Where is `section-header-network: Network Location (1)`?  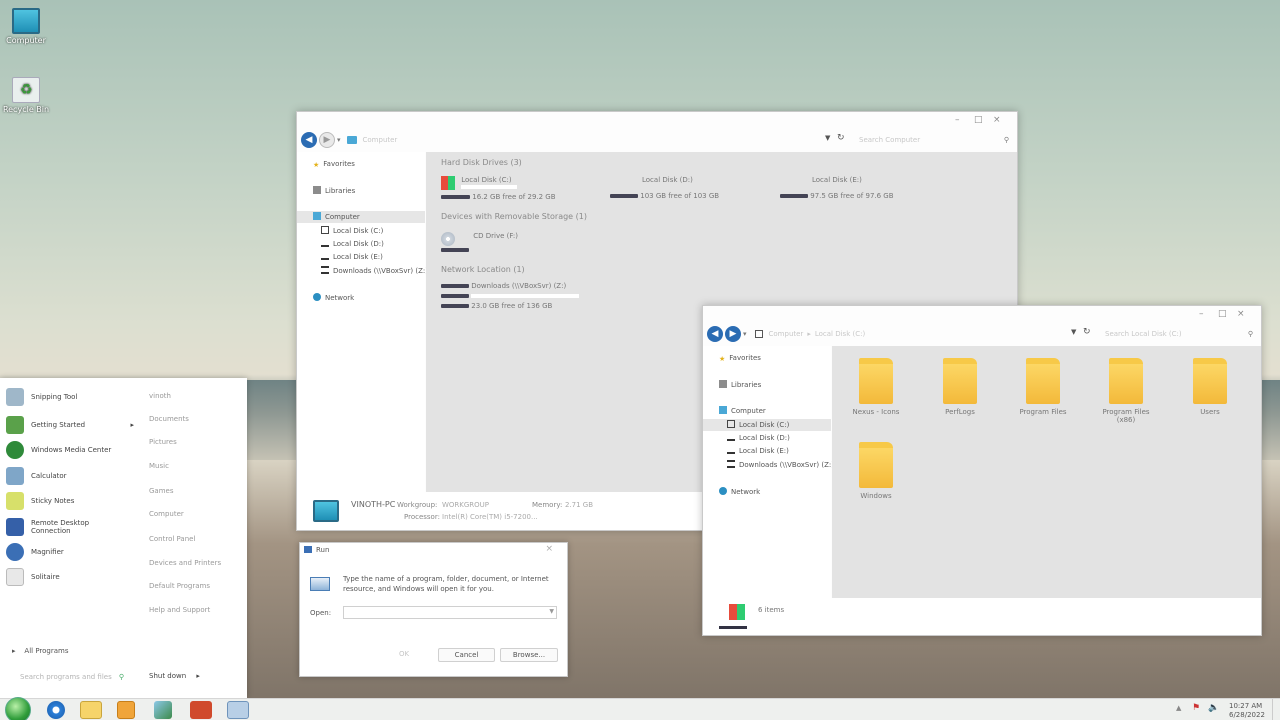 section-header-network: Network Location (1) is located at coordinates (483, 269).